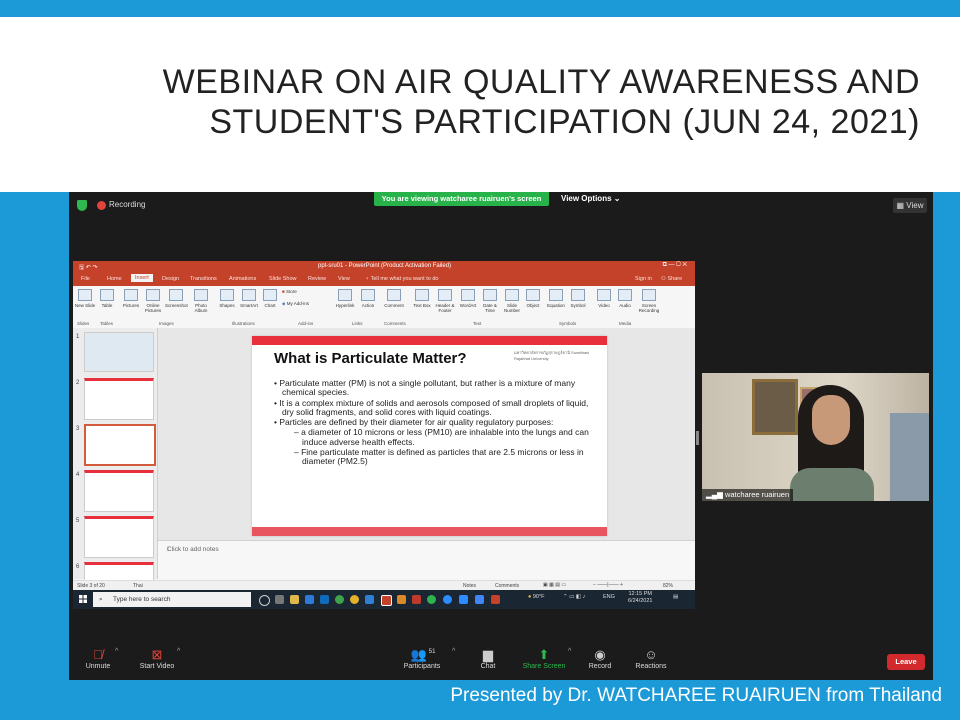 Image resolution: width=960 pixels, height=720 pixels. I want to click on tab-file: File, so click(85, 279).